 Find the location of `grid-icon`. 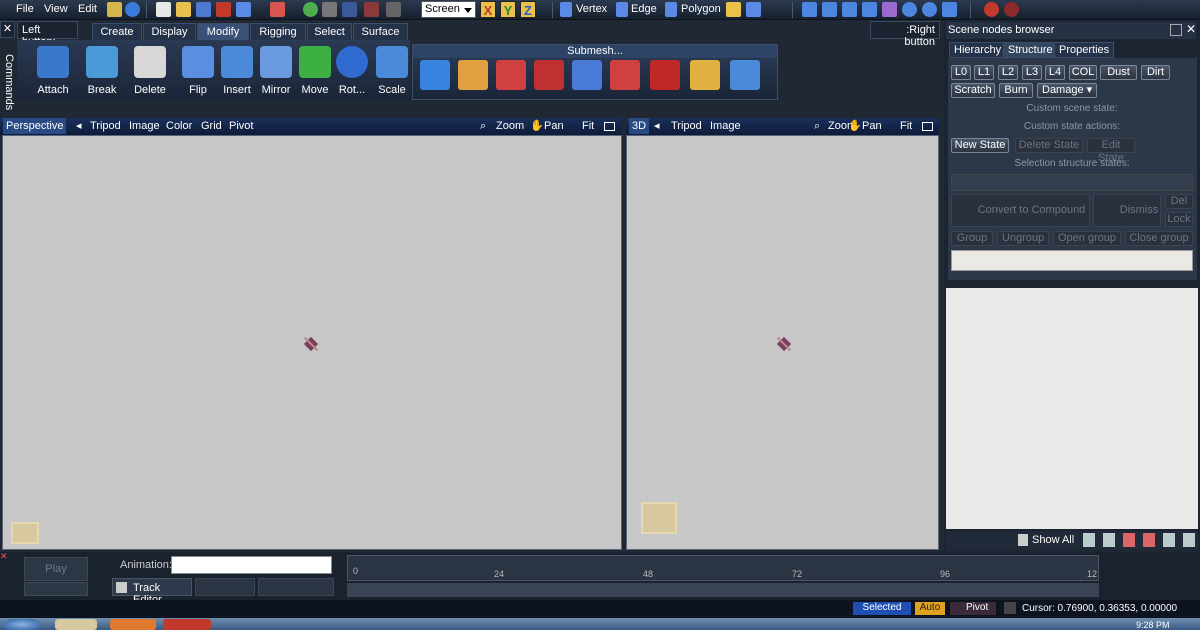

grid-icon is located at coordinates (329, 9).